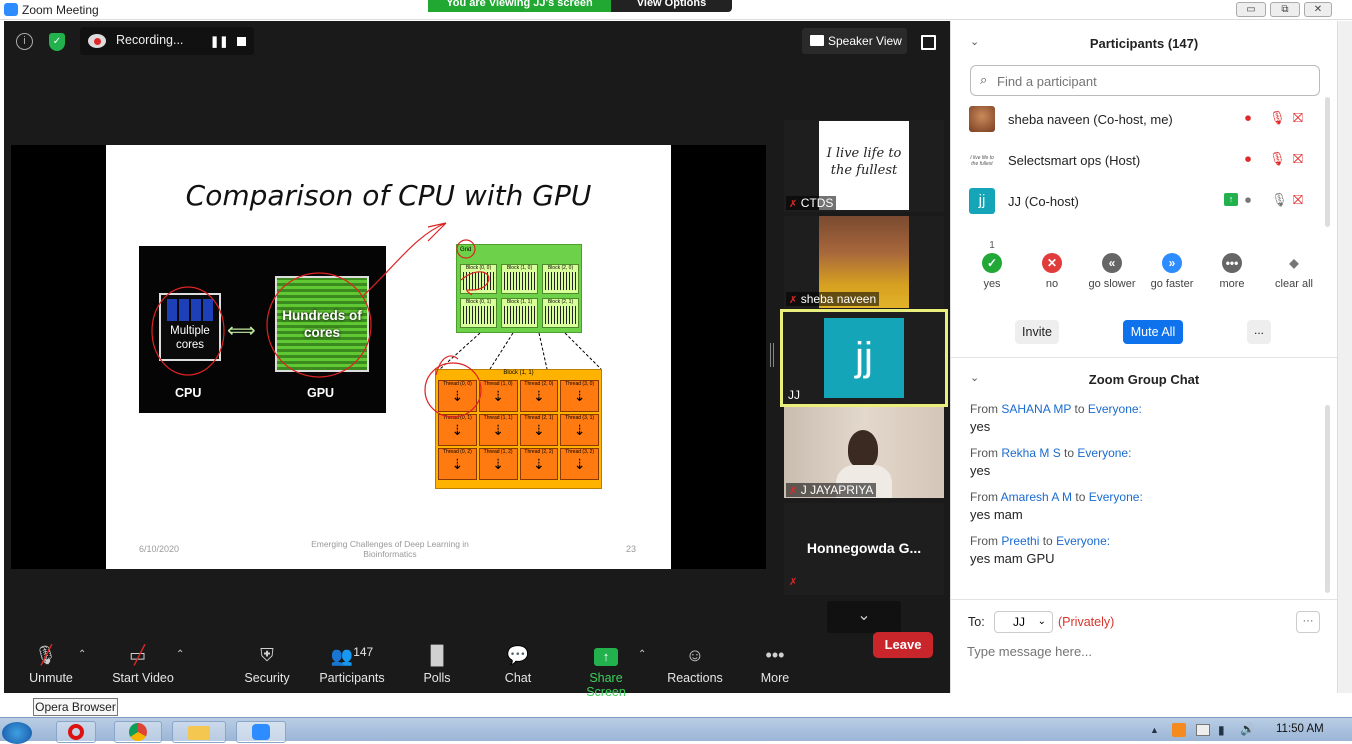 The width and height of the screenshot is (1352, 744). Describe the element at coordinates (138, 732) in the screenshot. I see `chrome-taskbar-icon` at that location.